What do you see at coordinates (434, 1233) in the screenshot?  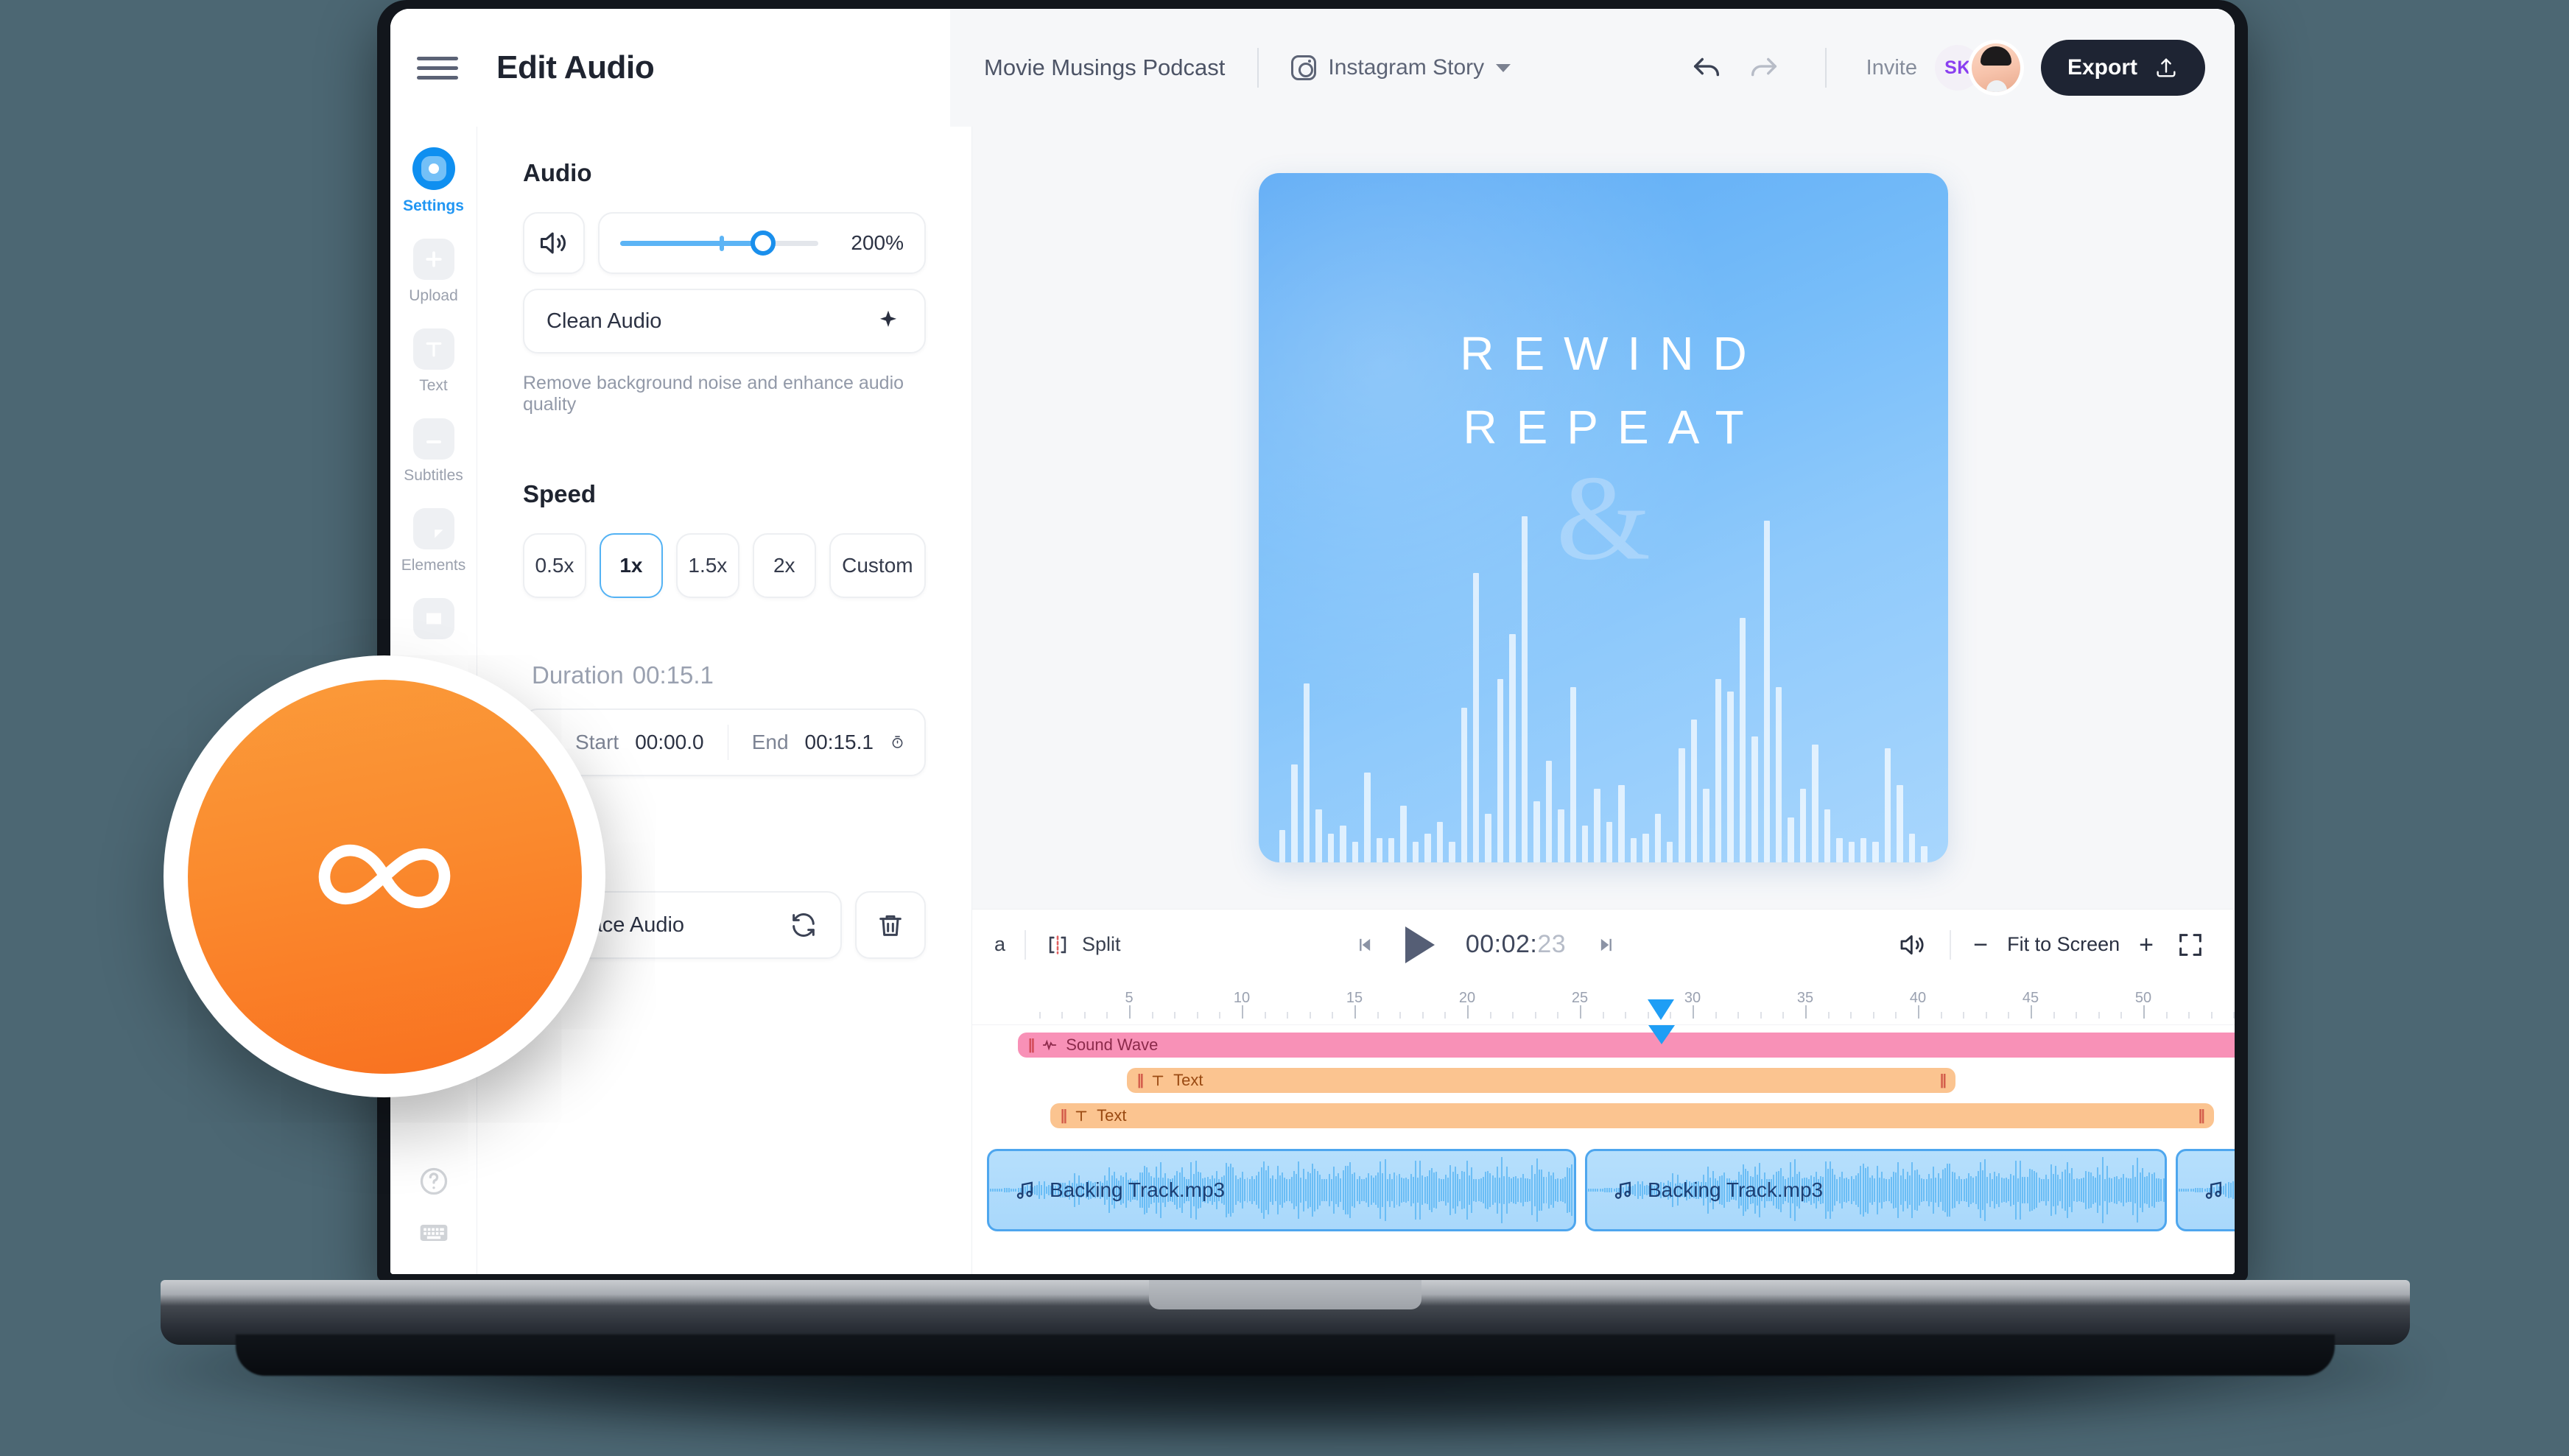 I see `keyboard-icon` at bounding box center [434, 1233].